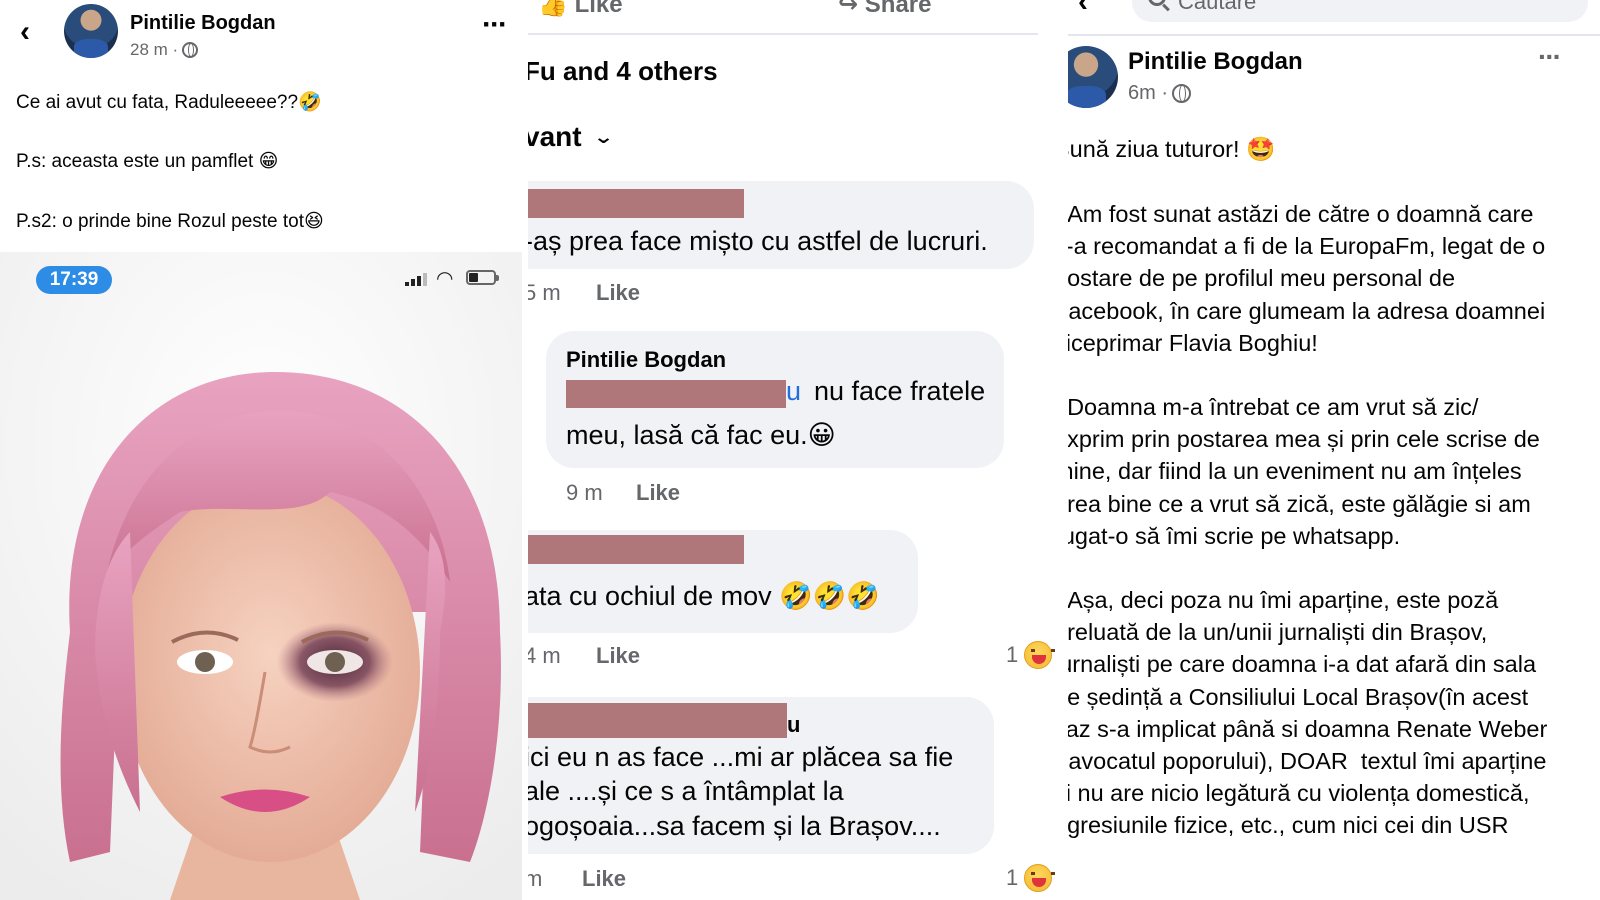  I want to click on reactions-summary: Fu and 4 others, so click(623, 71).